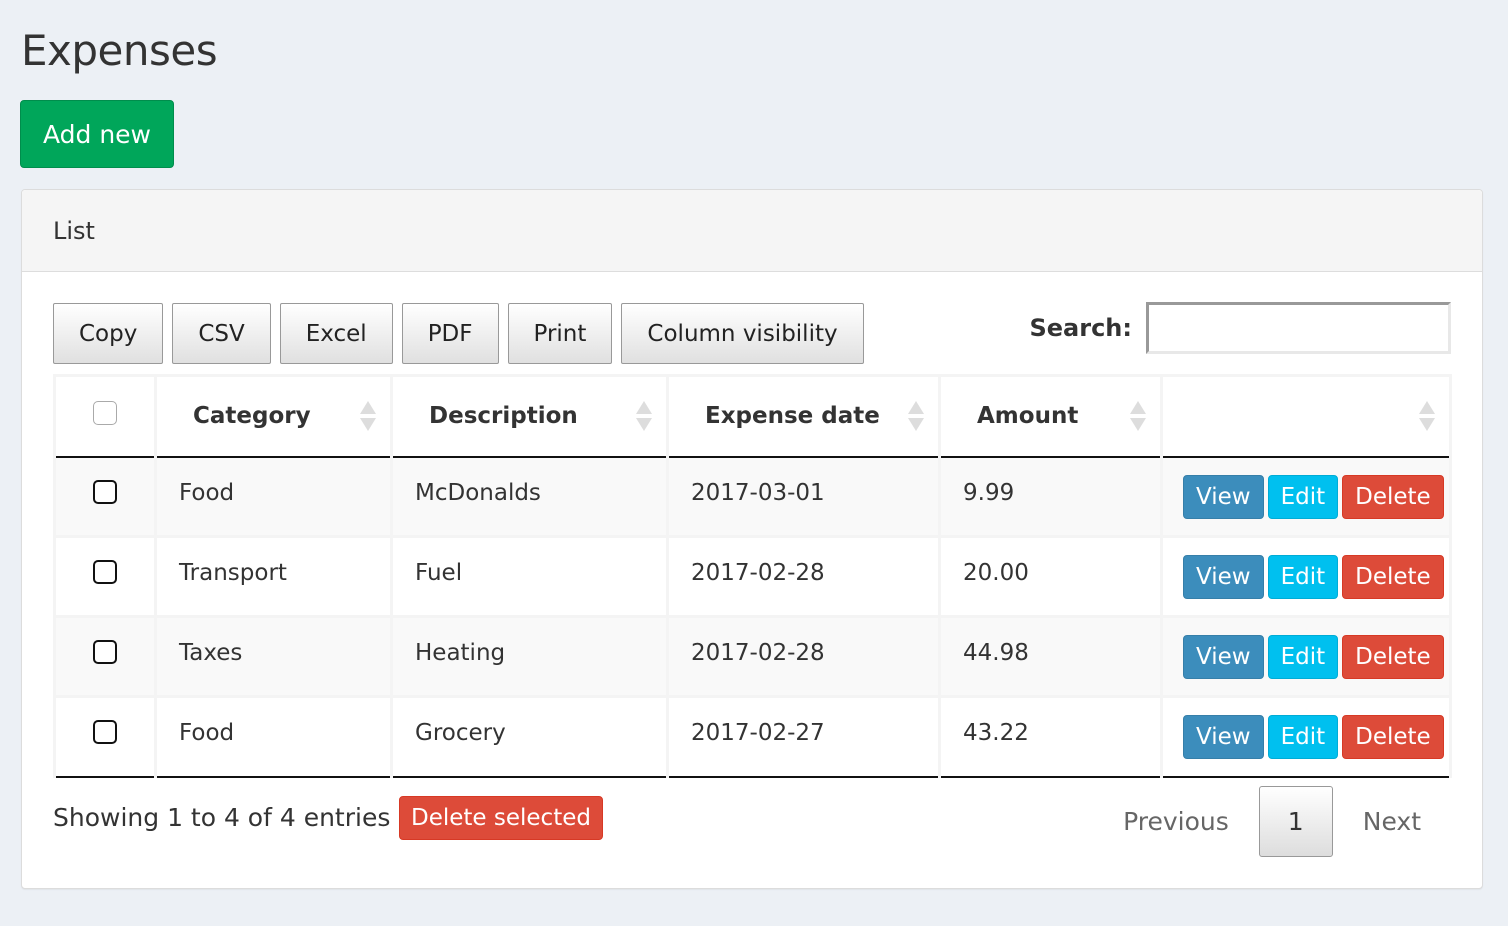 This screenshot has height=926, width=1508. What do you see at coordinates (1050, 737) in the screenshot?
I see `amount-cell: 43.22` at bounding box center [1050, 737].